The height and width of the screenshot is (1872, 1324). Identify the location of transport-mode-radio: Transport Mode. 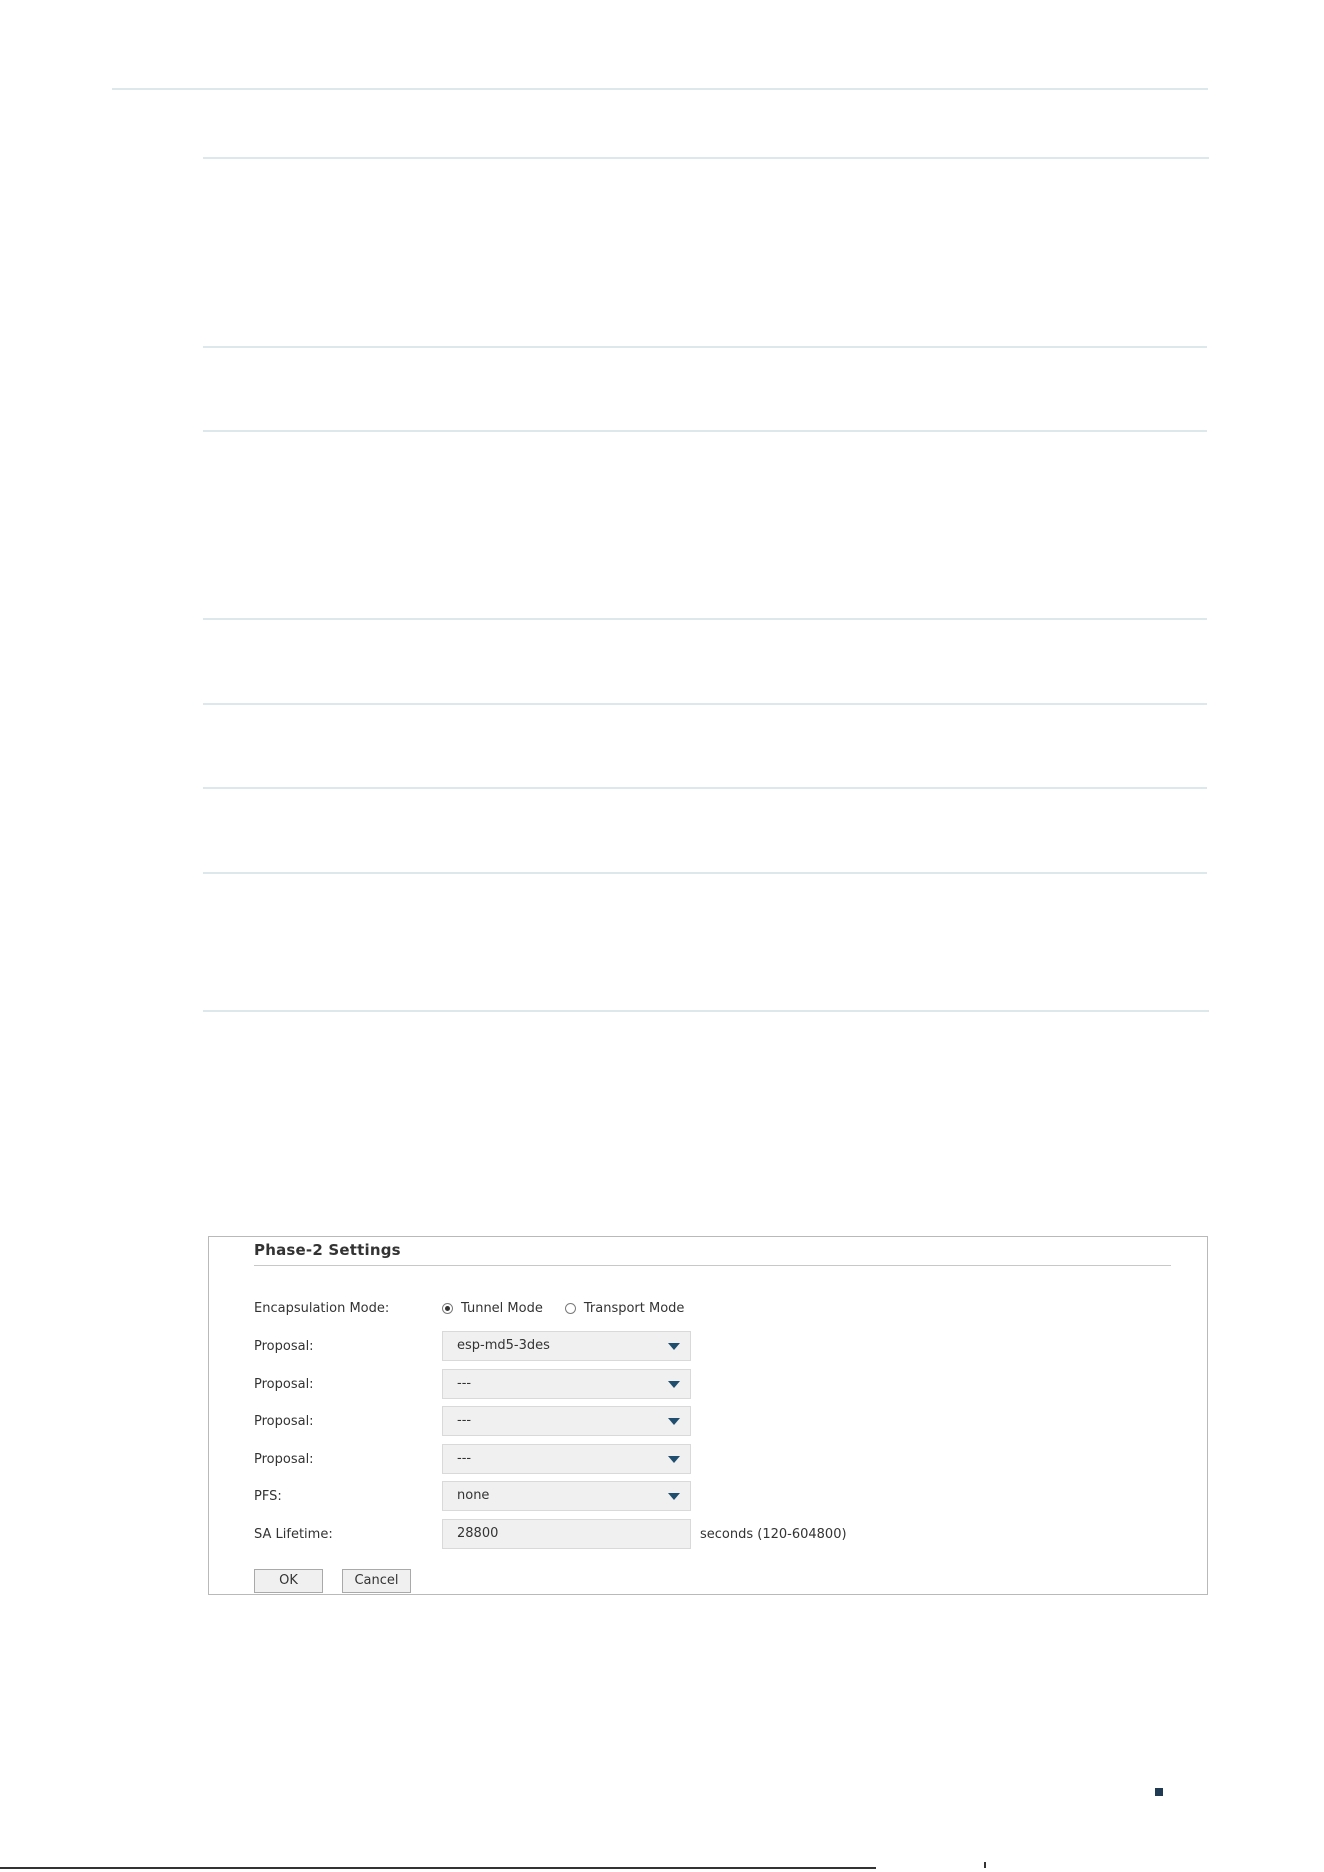
(624, 1308).